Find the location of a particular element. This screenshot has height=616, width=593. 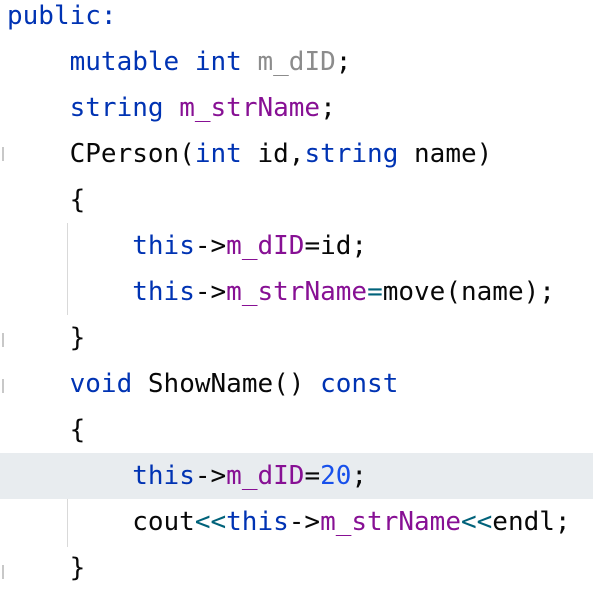

code-line: this->m_dID=id; is located at coordinates (296, 246).